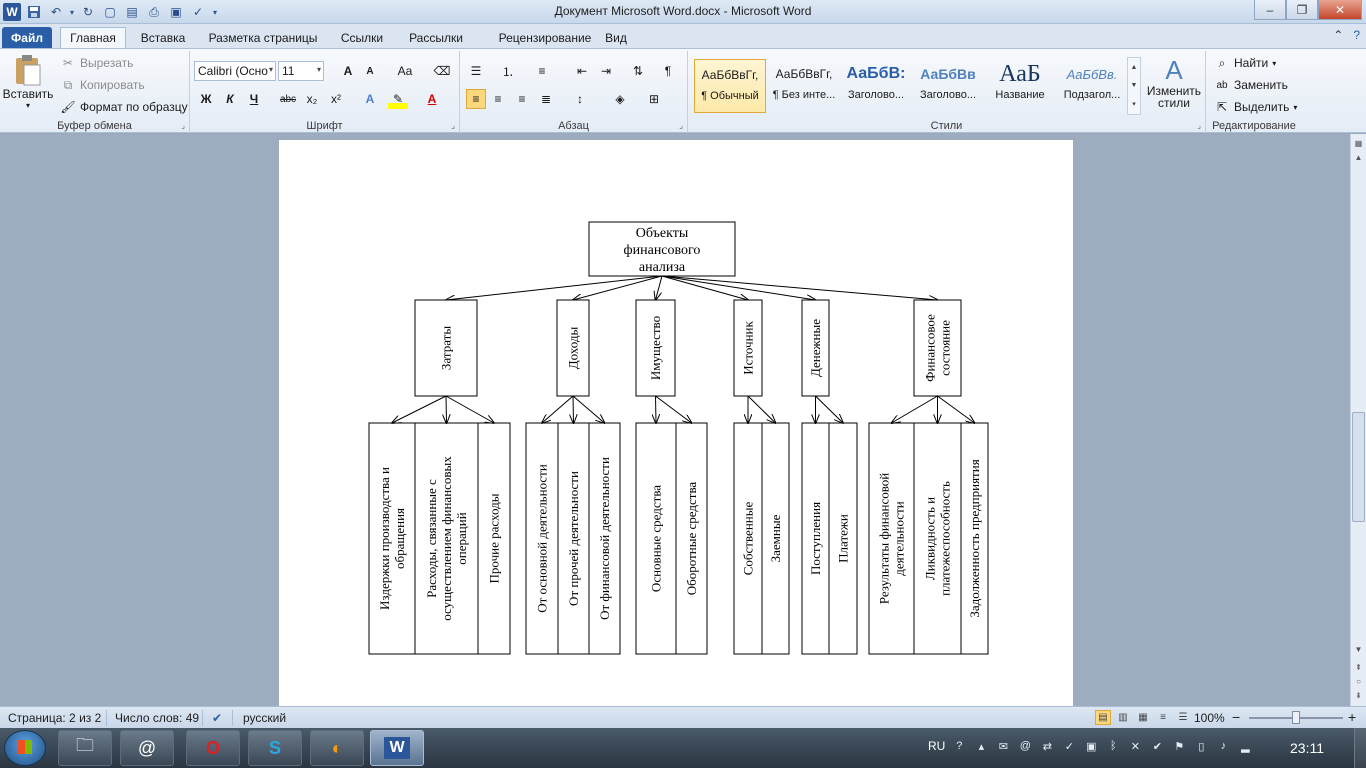 The height and width of the screenshot is (768, 1366). What do you see at coordinates (1358, 157) in the screenshot?
I see `scroll-up-icon: ▲` at bounding box center [1358, 157].